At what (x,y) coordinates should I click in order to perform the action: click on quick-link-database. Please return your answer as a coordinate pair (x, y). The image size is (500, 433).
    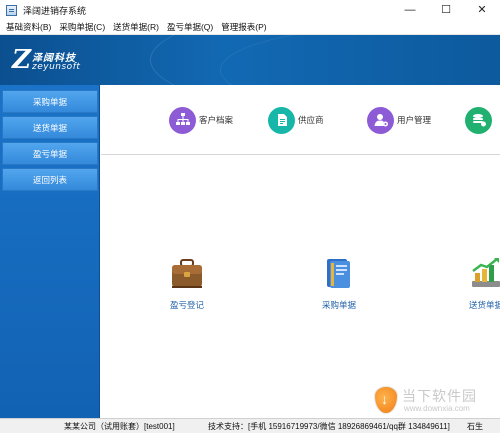
    Looking at the image, I should click on (478, 120).